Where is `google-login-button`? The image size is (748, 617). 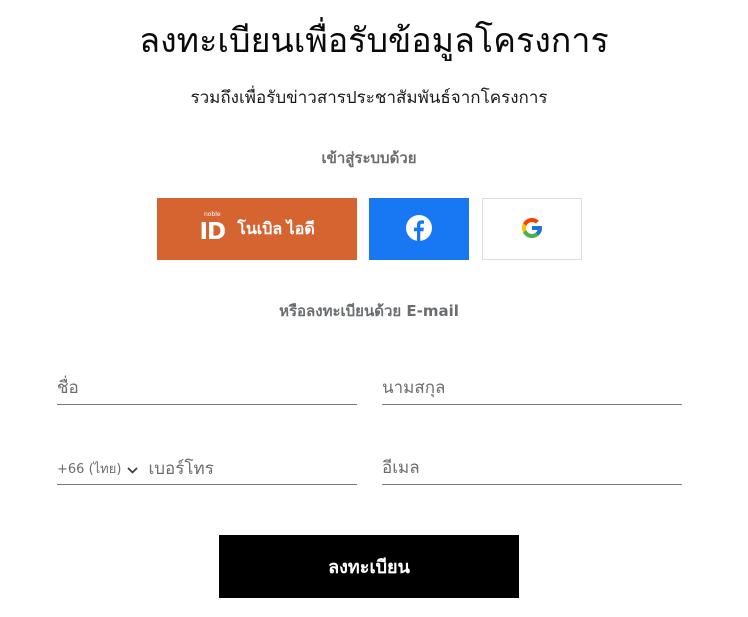
google-login-button is located at coordinates (532, 229).